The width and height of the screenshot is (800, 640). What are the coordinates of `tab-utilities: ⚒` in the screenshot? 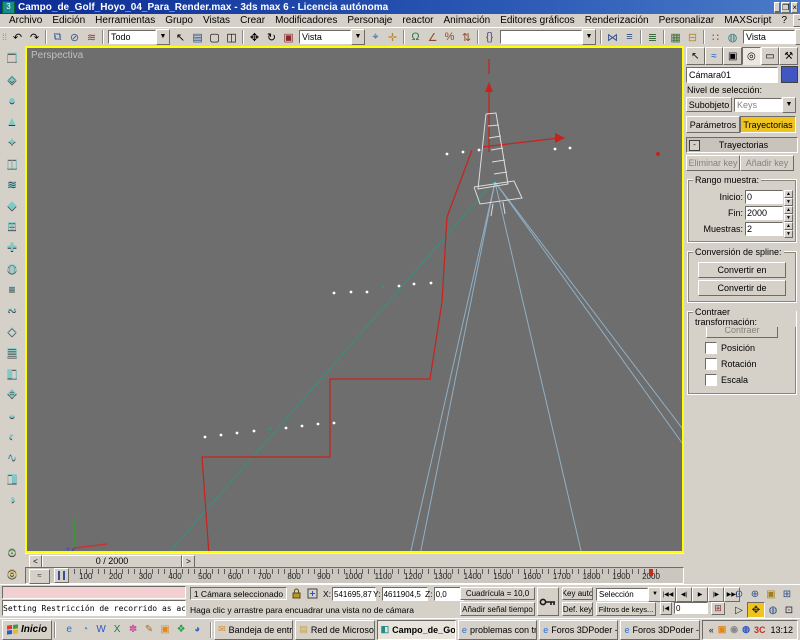 It's located at (789, 56).